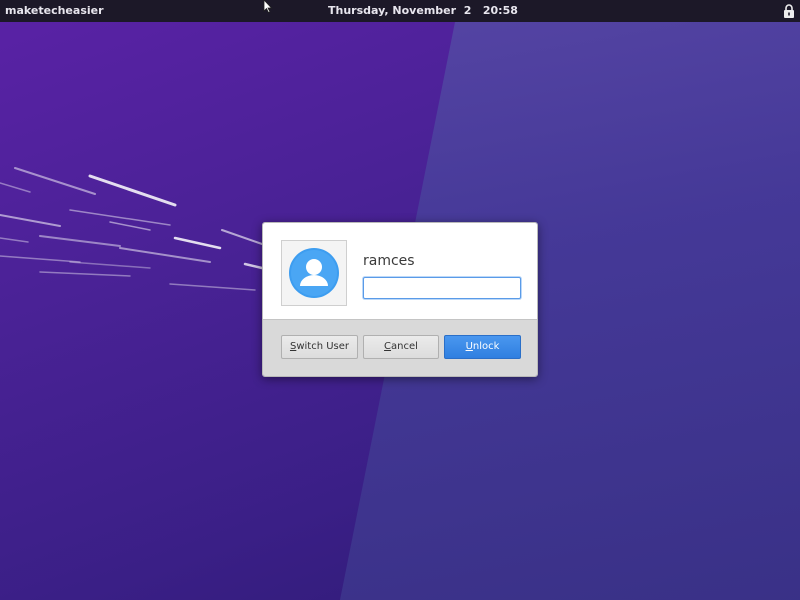 Image resolution: width=800 pixels, height=600 pixels. Describe the element at coordinates (486, 346) in the screenshot. I see `unlock-label: nlock` at that location.